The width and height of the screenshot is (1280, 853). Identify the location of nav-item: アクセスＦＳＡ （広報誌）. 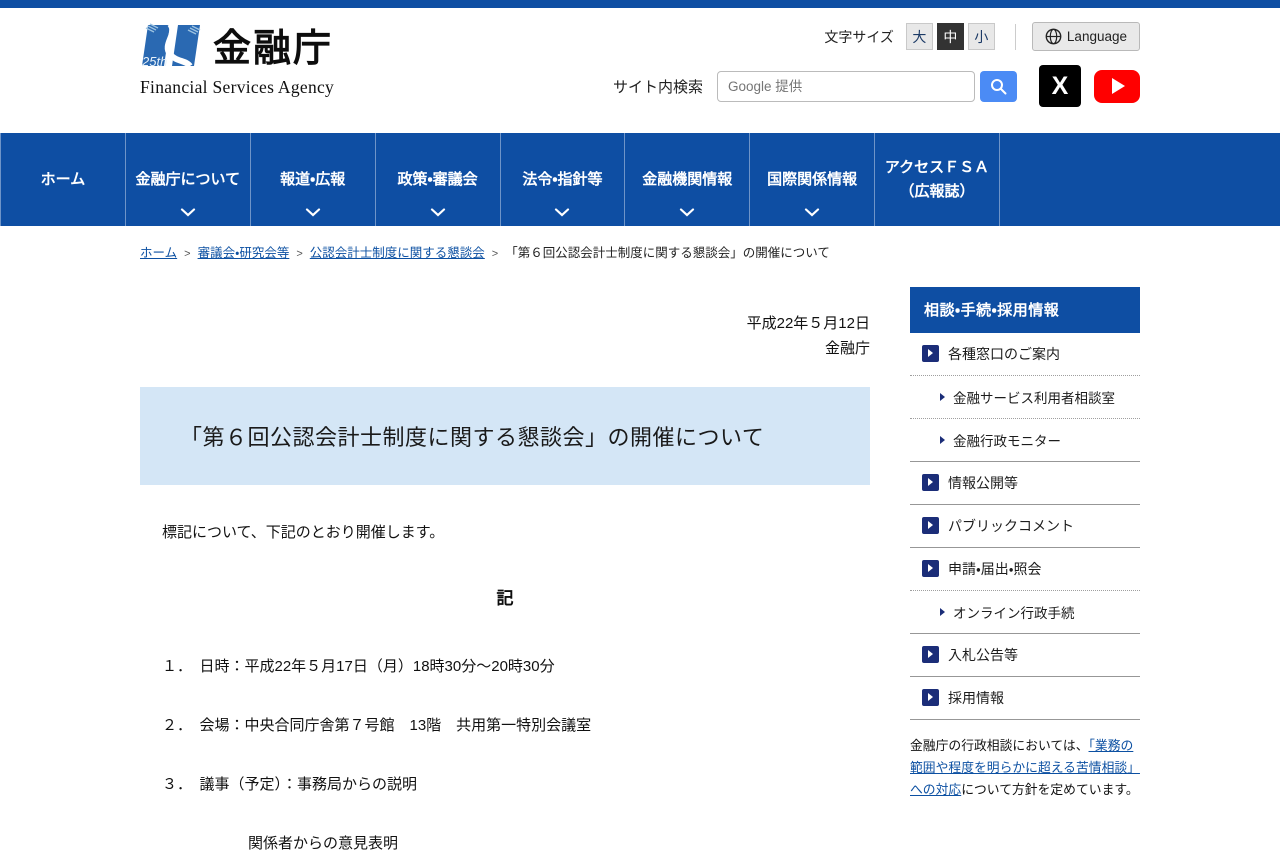
(937, 179).